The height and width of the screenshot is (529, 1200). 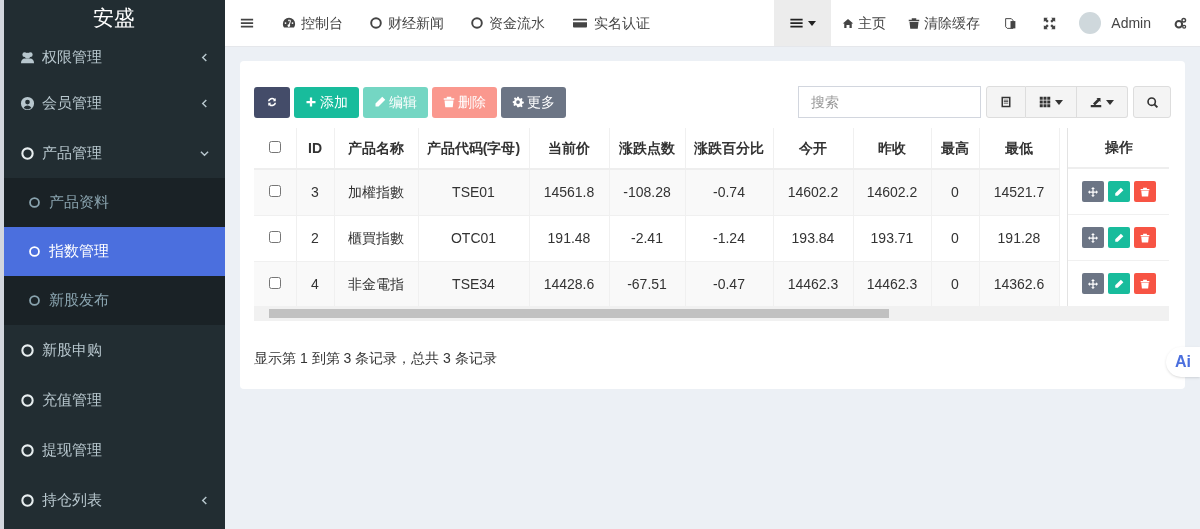 What do you see at coordinates (376, 192) in the screenshot?
I see `table-cell: 加權指數` at bounding box center [376, 192].